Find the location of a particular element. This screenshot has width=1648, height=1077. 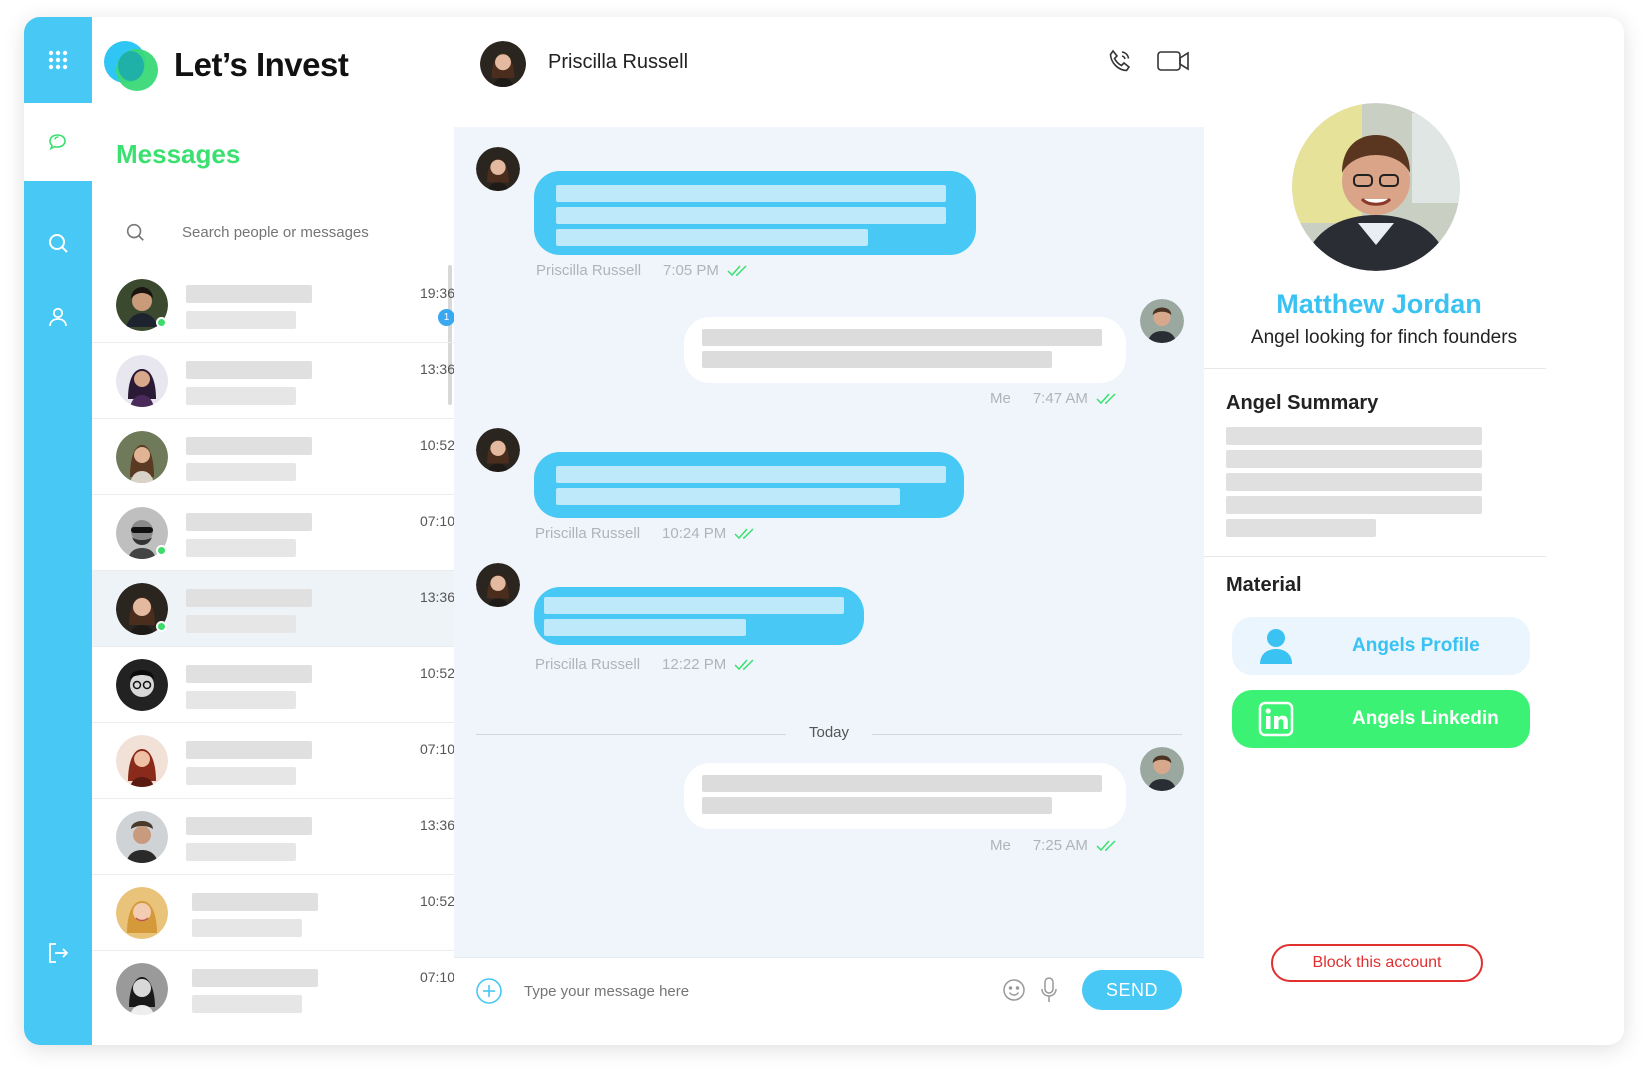

angels-profile-button: Angels Profile is located at coordinates (1381, 646).